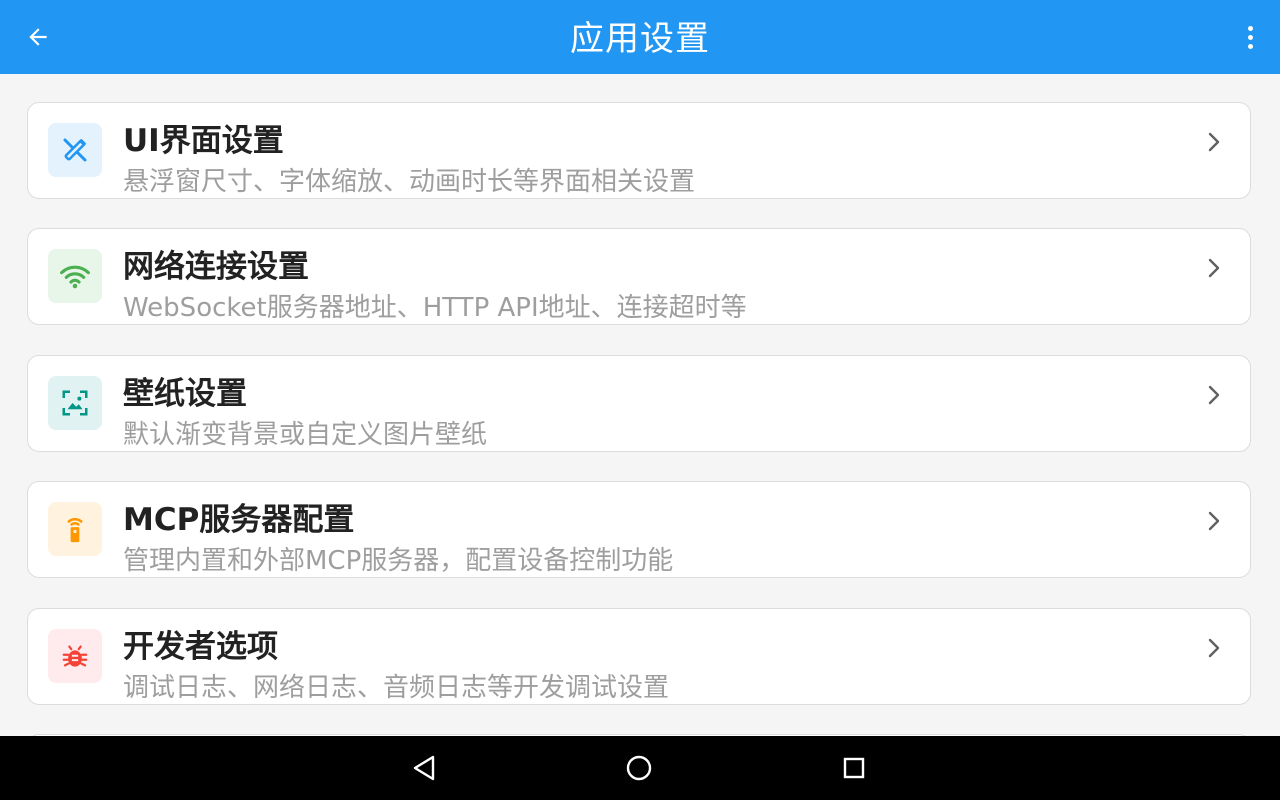 The image size is (1280, 800). Describe the element at coordinates (398, 561) in the screenshot. I see `setting-subtitle: 管理内置和外部MCP服务器，配置设备控制功能` at that location.